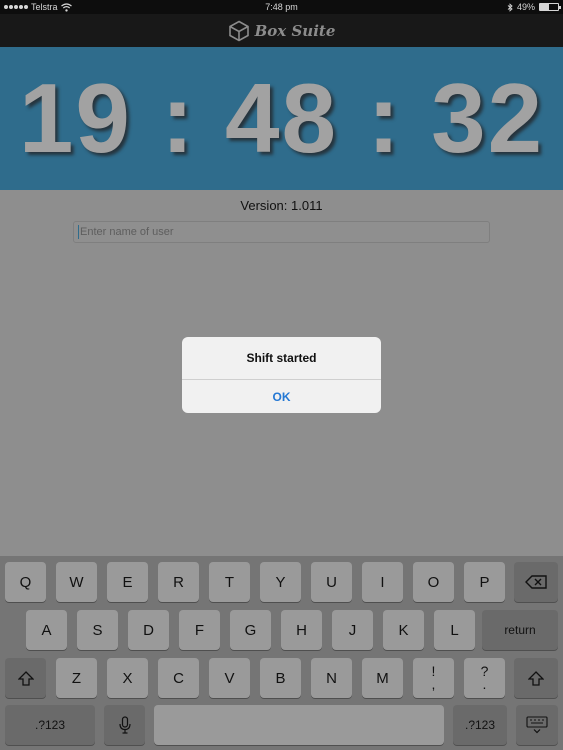 Image resolution: width=563 pixels, height=750 pixels. What do you see at coordinates (148, 630) in the screenshot?
I see `key-d: D` at bounding box center [148, 630].